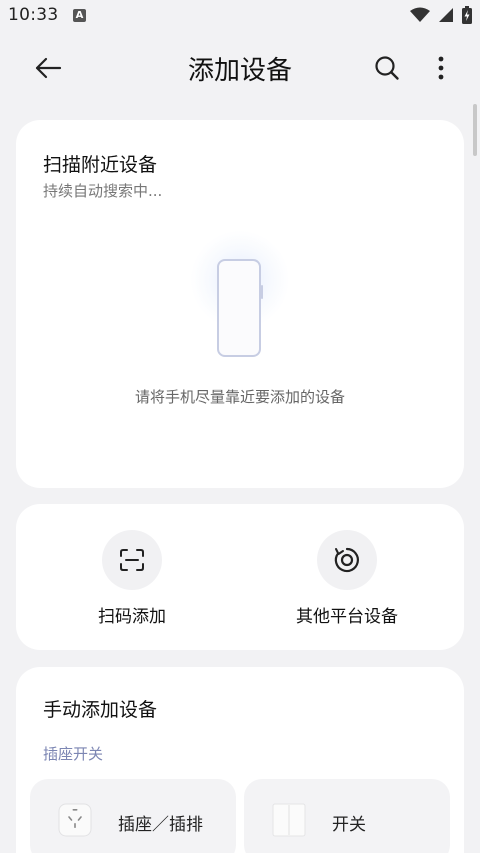 The image size is (480, 853). I want to click on scan-qr-add-button: 扫码添加, so click(132, 585).